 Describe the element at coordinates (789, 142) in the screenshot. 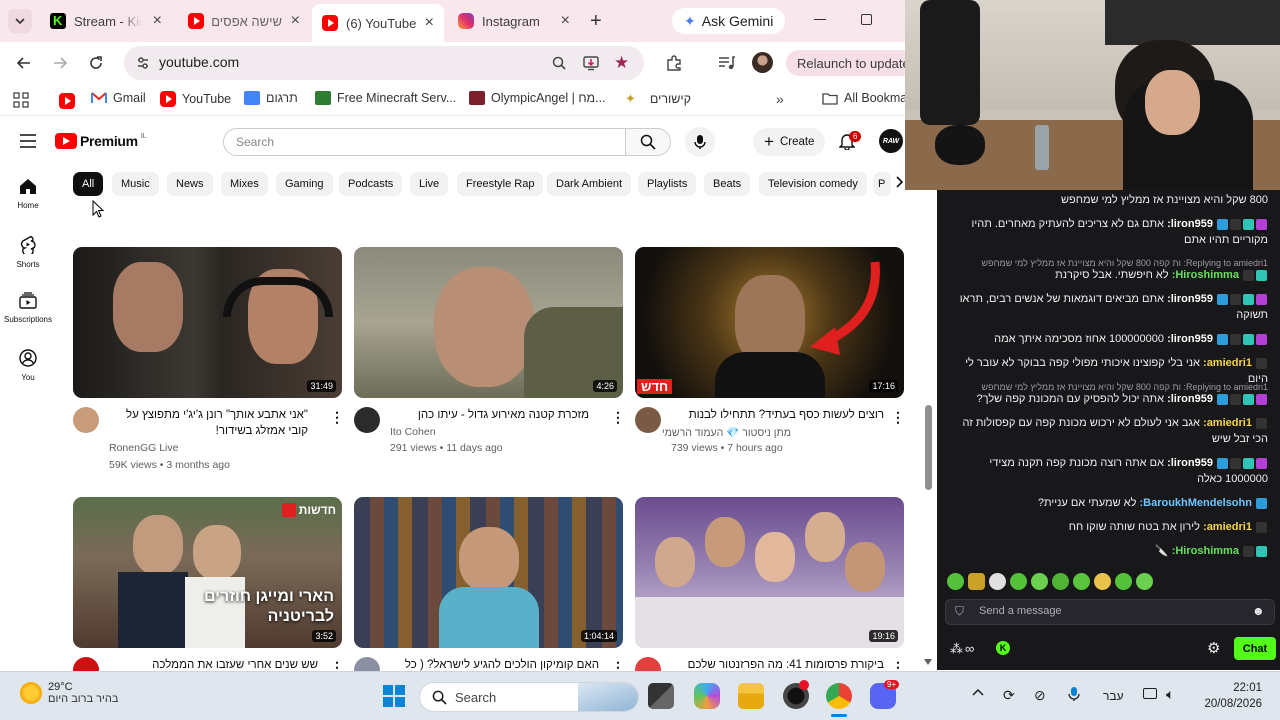

I see `create-button: + Create` at that location.